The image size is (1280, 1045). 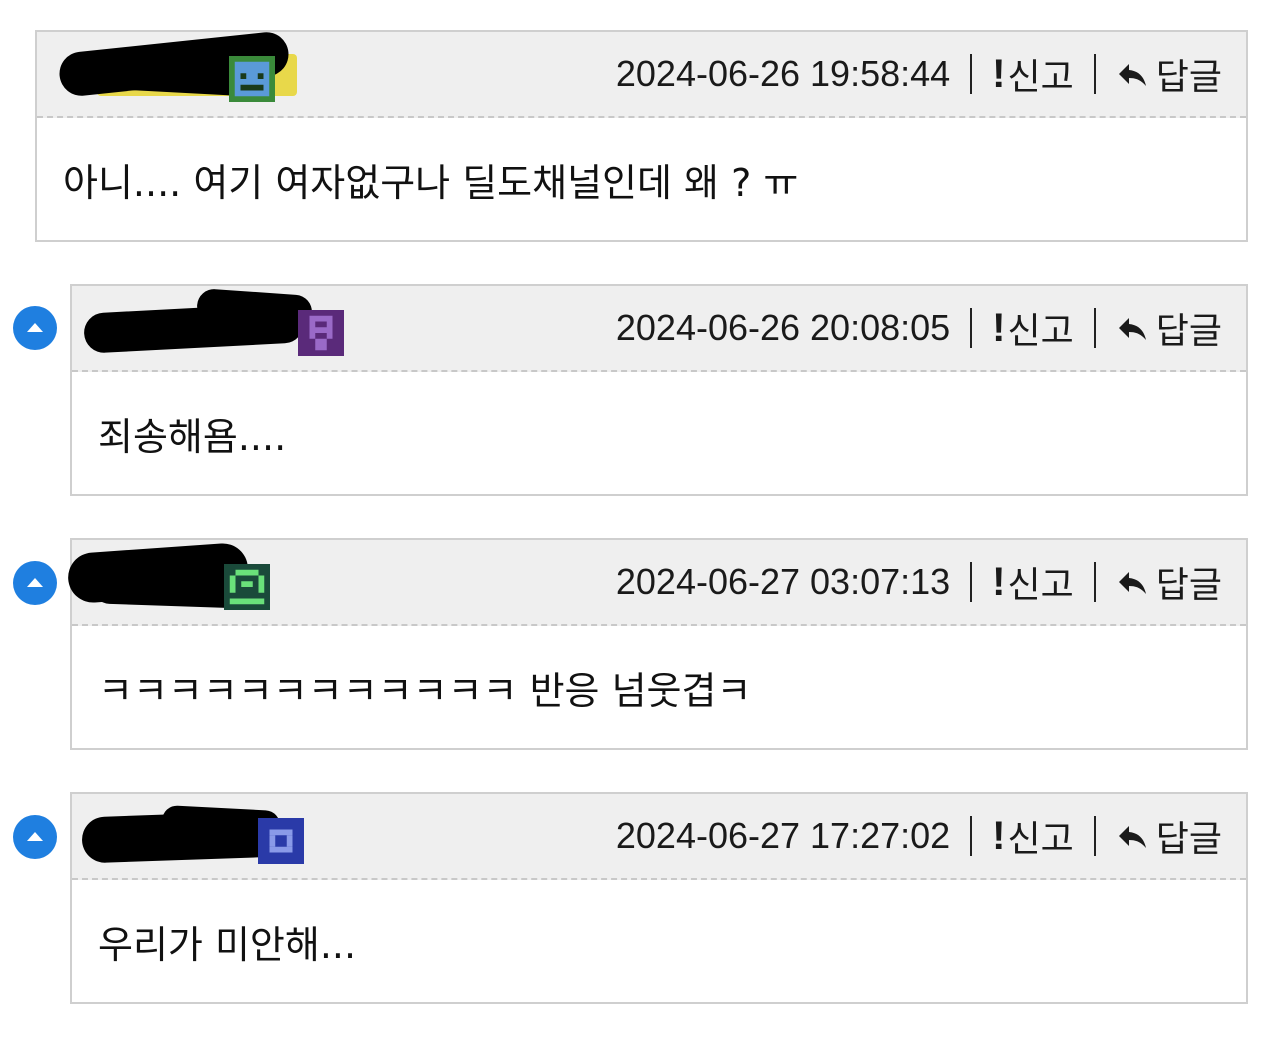 I want to click on comment-header: 2024-06-26 20:08:05 ! 신고 답글, so click(x=659, y=329).